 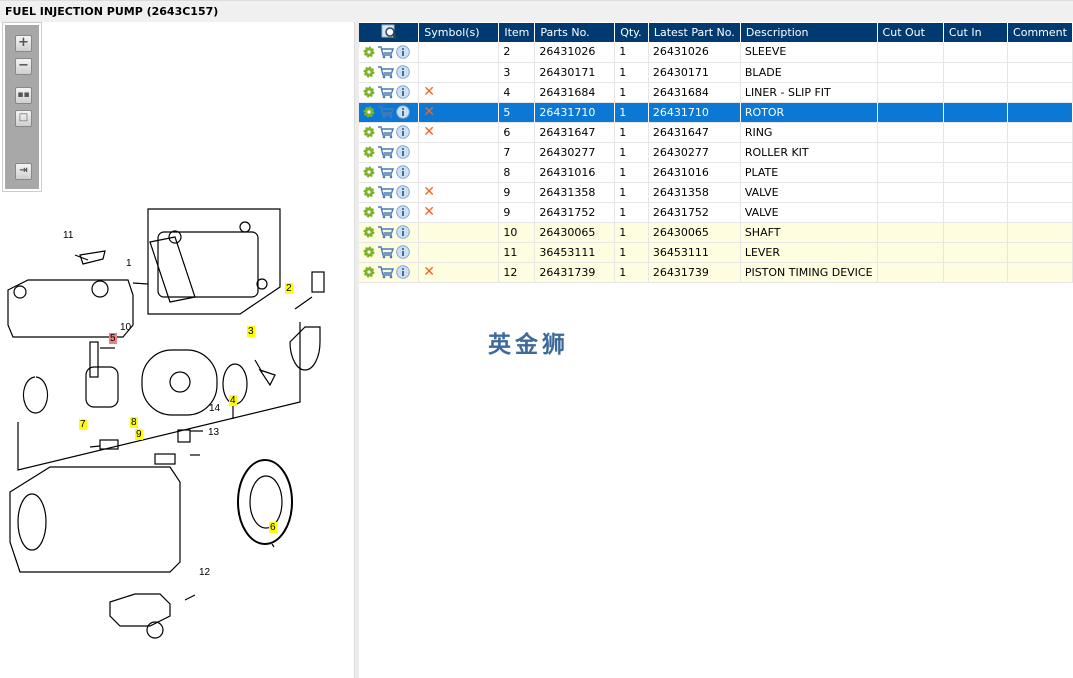 I want to click on latest-part-cell: 26431358, so click(x=694, y=192).